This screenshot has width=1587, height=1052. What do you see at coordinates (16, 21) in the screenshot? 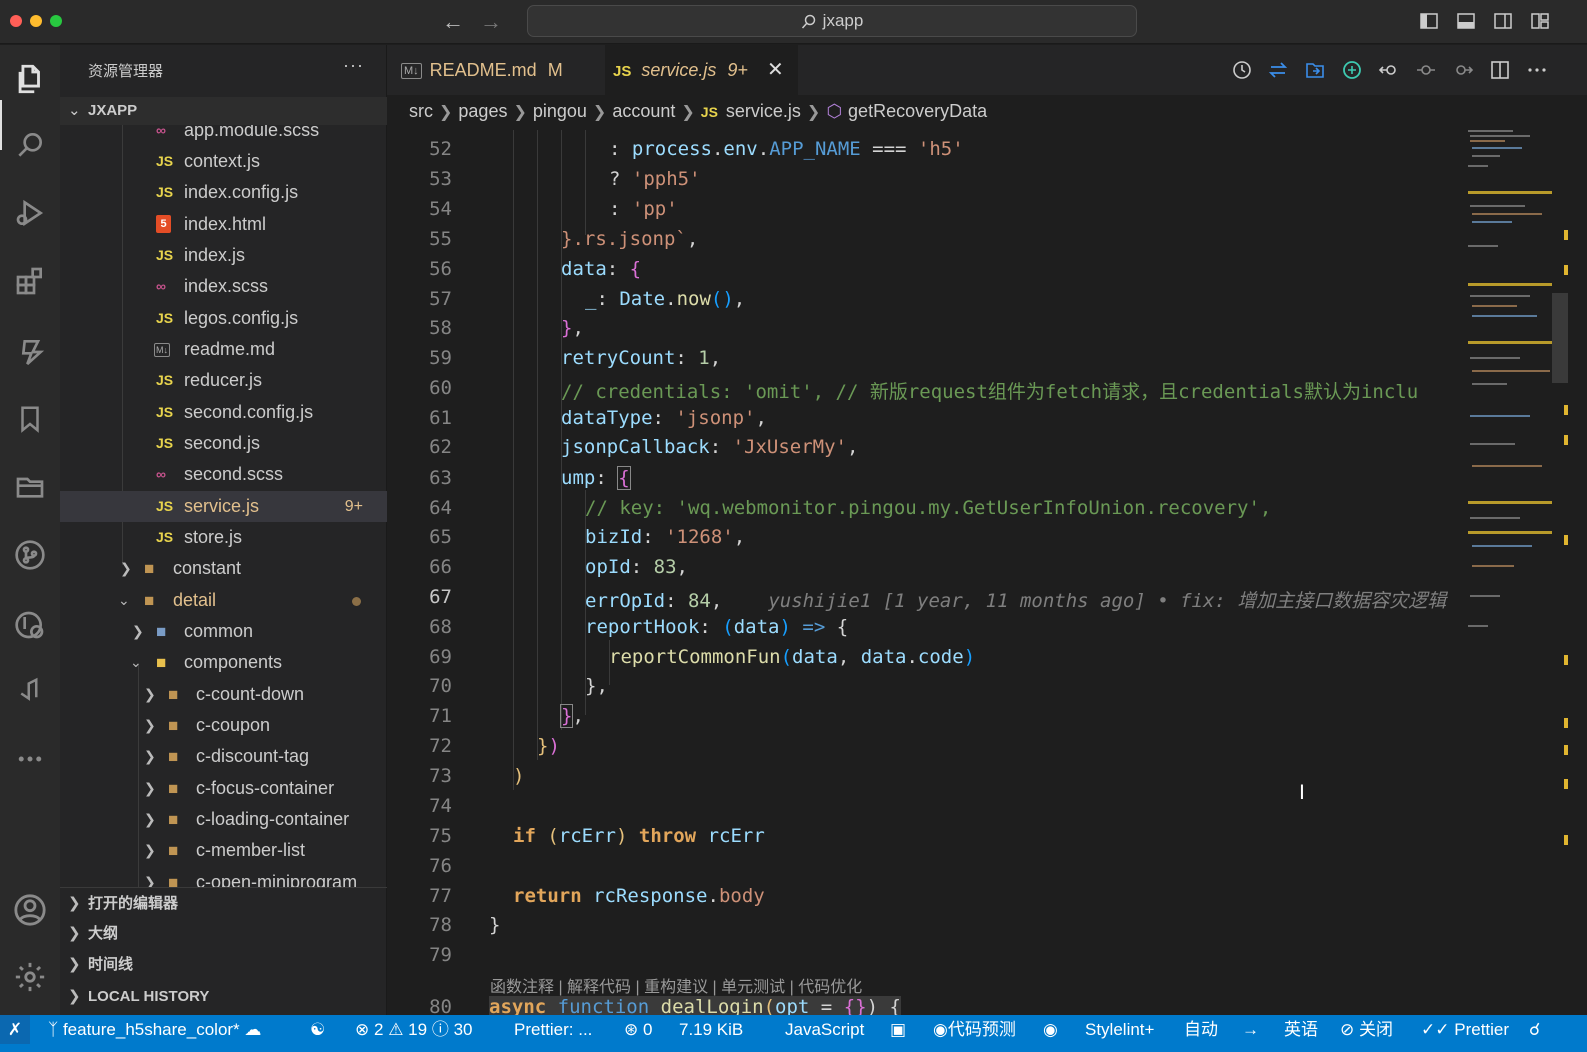
I see `window-close-button` at bounding box center [16, 21].